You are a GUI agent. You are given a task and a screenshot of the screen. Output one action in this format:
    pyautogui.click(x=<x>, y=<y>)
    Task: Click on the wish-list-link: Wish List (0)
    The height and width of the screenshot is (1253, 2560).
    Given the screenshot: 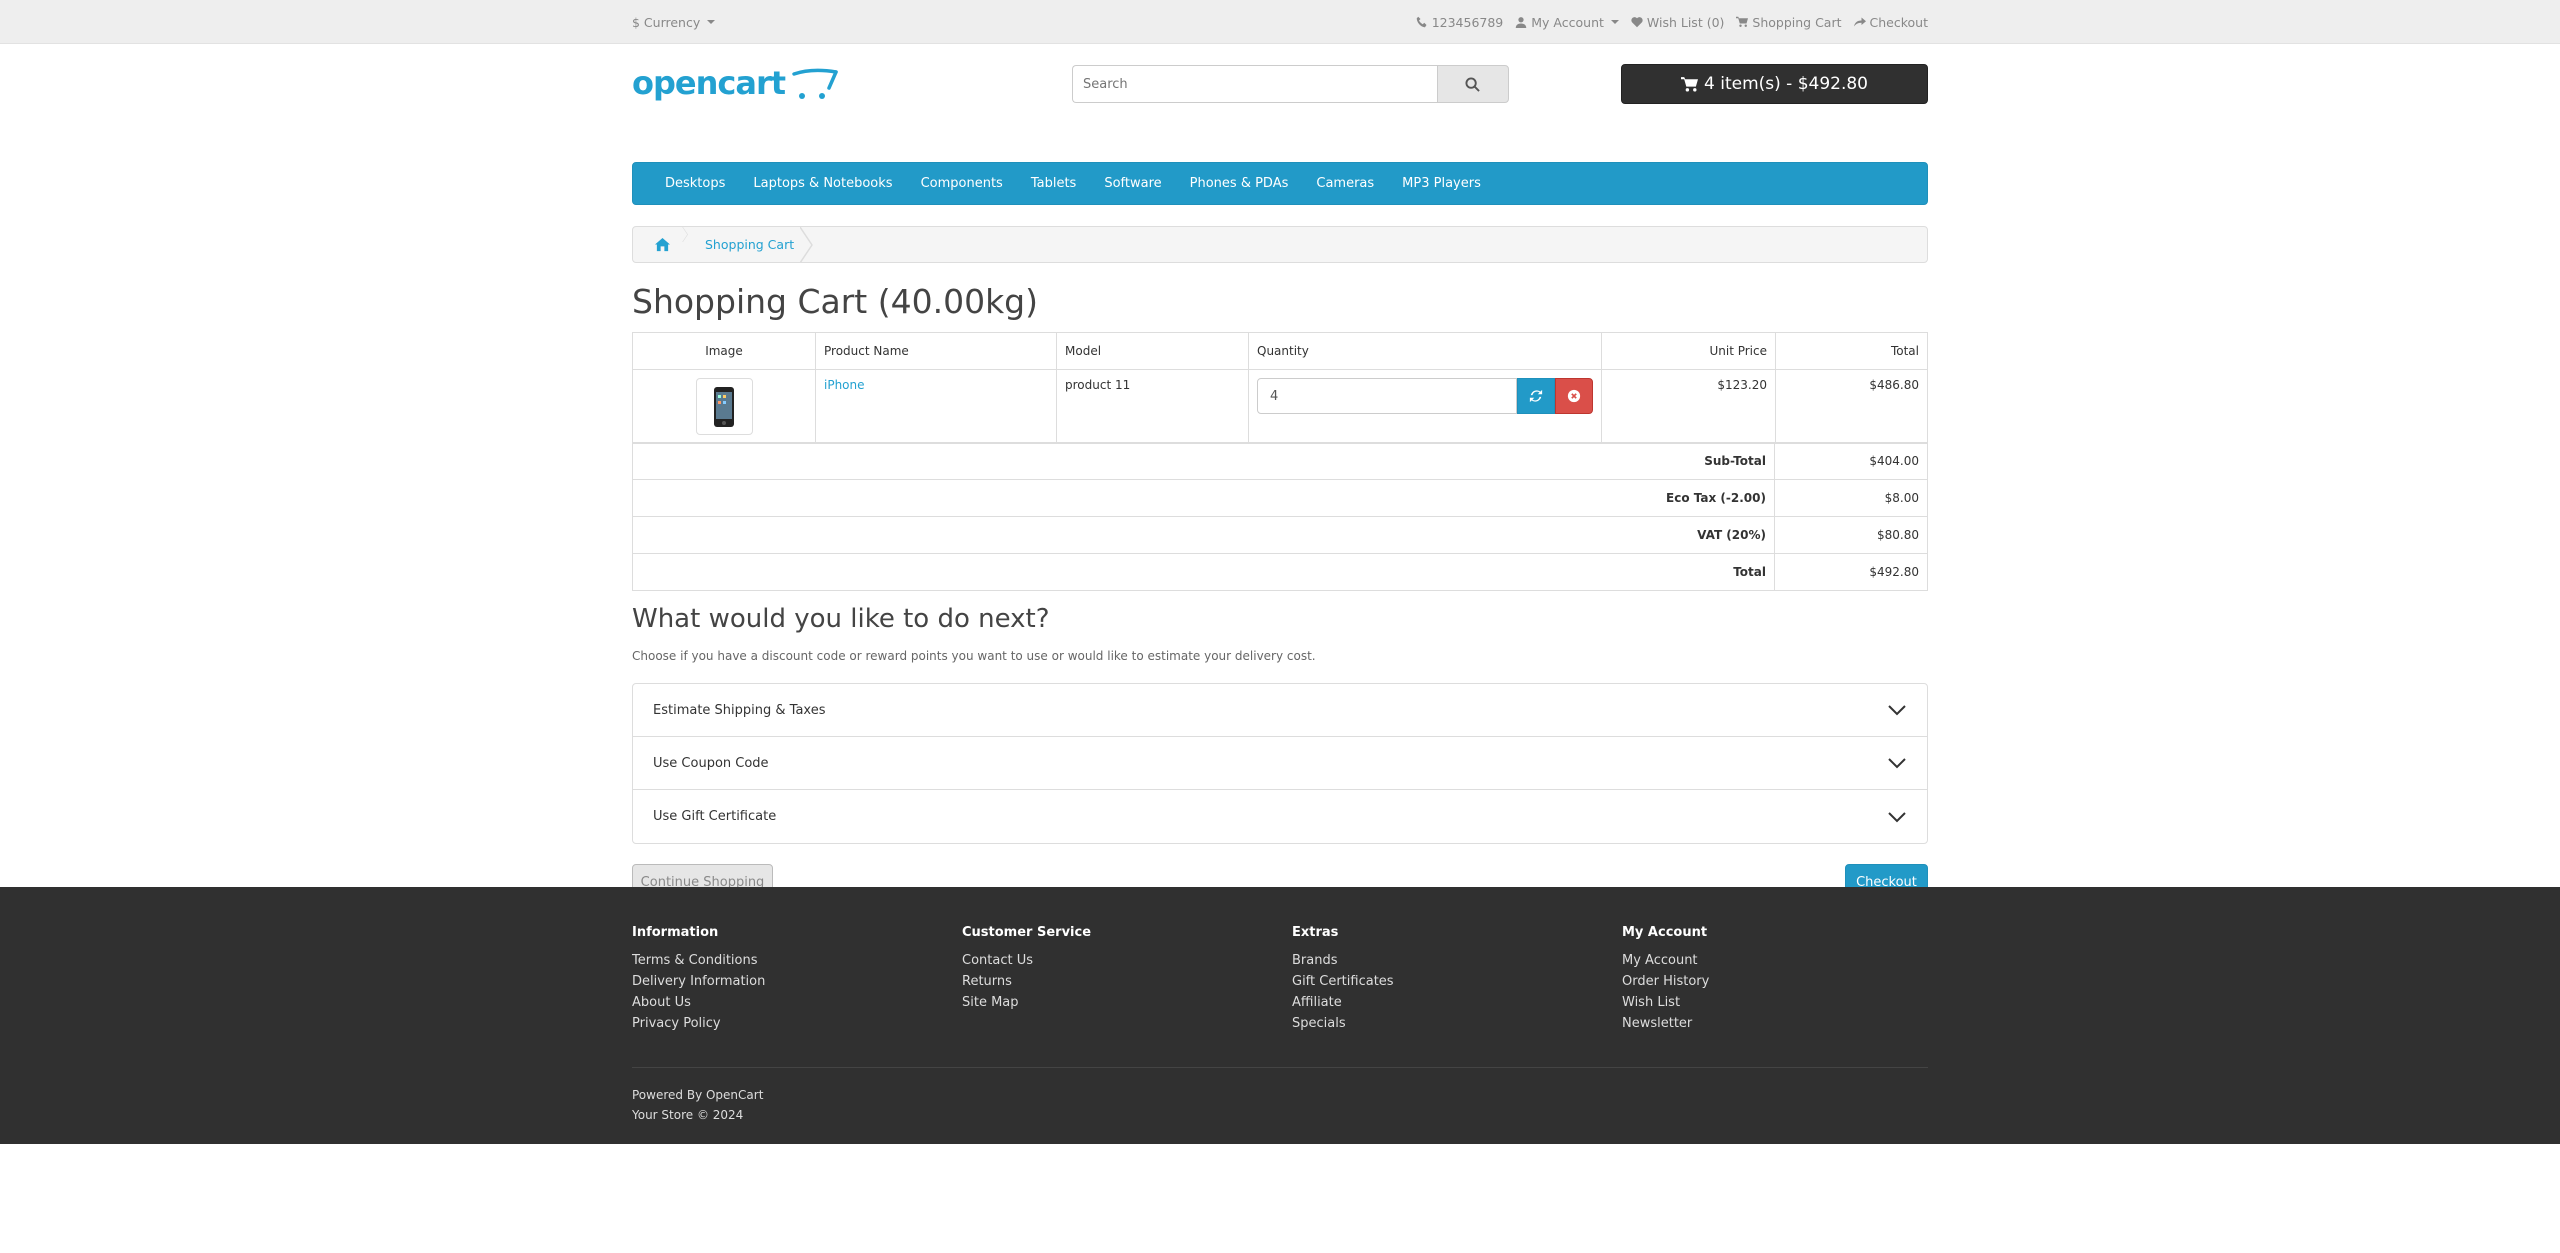 What is the action you would take?
    pyautogui.click(x=1678, y=22)
    